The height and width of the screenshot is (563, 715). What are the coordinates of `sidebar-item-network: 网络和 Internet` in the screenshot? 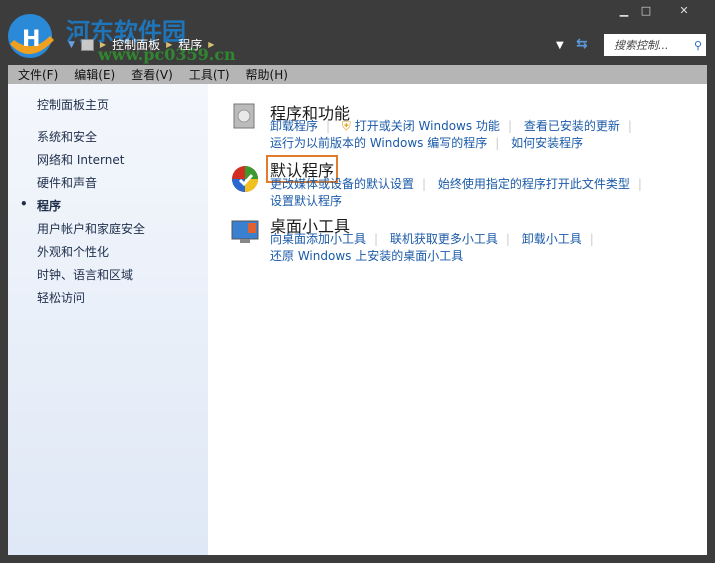 It's located at (80, 159).